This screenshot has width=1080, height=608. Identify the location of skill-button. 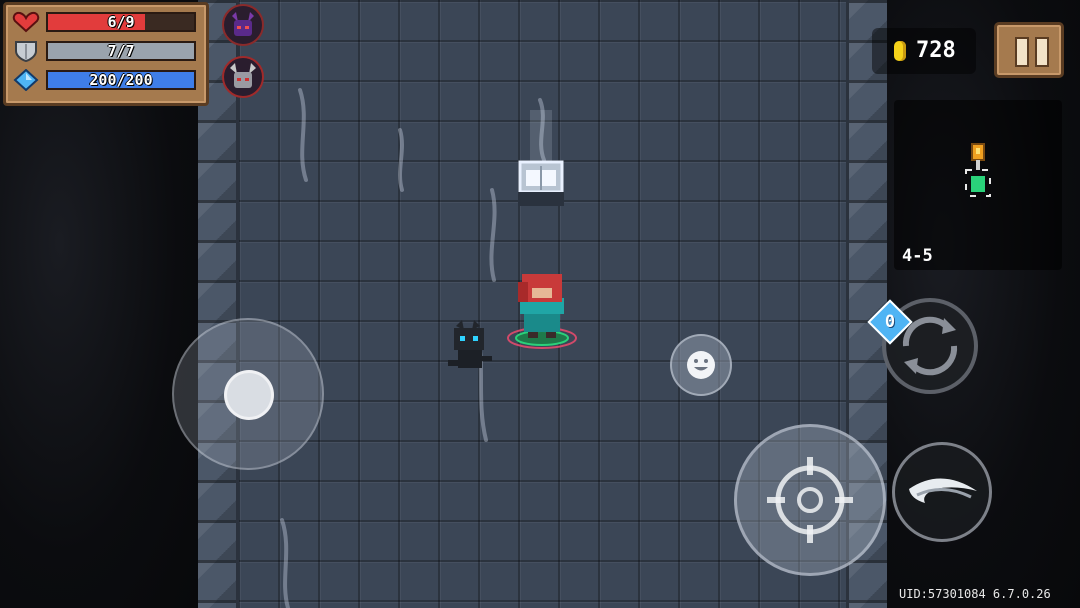
(942, 492).